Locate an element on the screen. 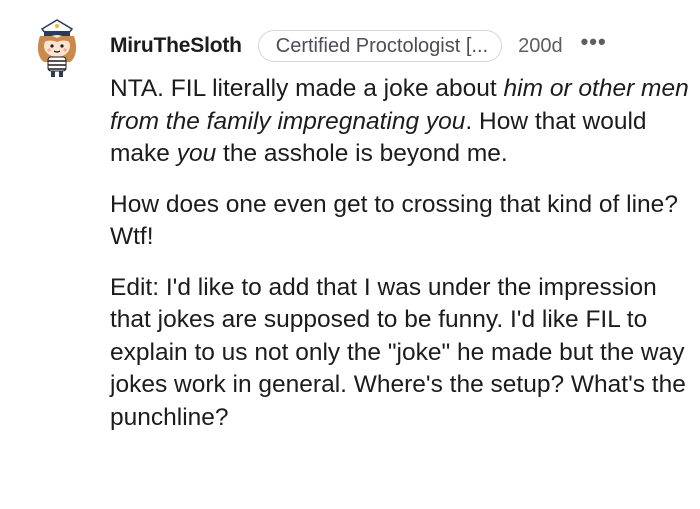  snoo-avatar-icon is located at coordinates (57, 48).